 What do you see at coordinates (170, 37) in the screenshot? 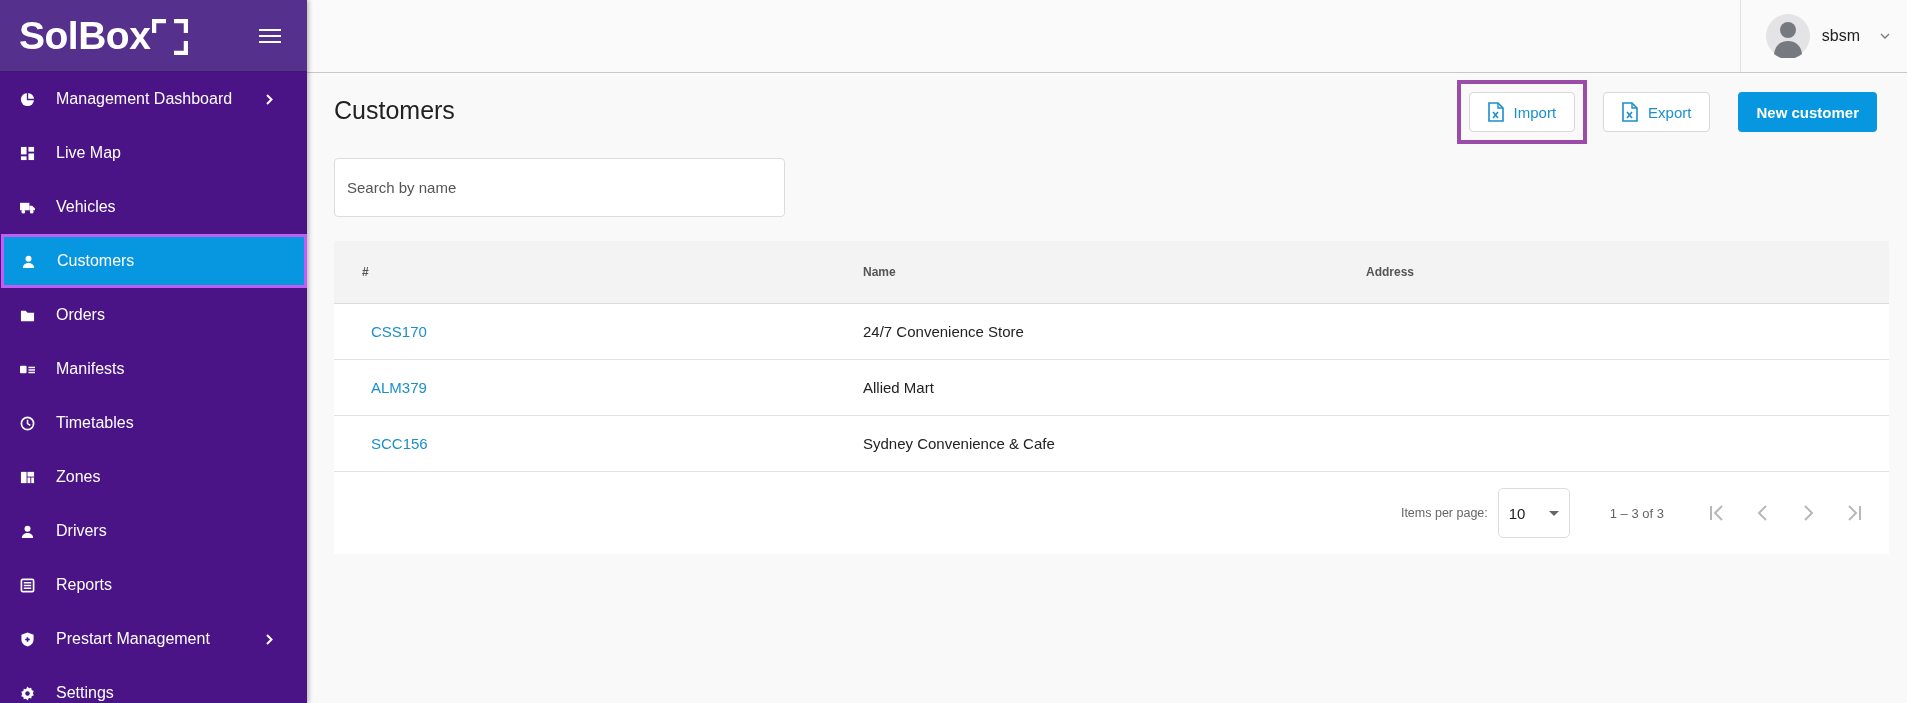
I see `brackets-icon` at bounding box center [170, 37].